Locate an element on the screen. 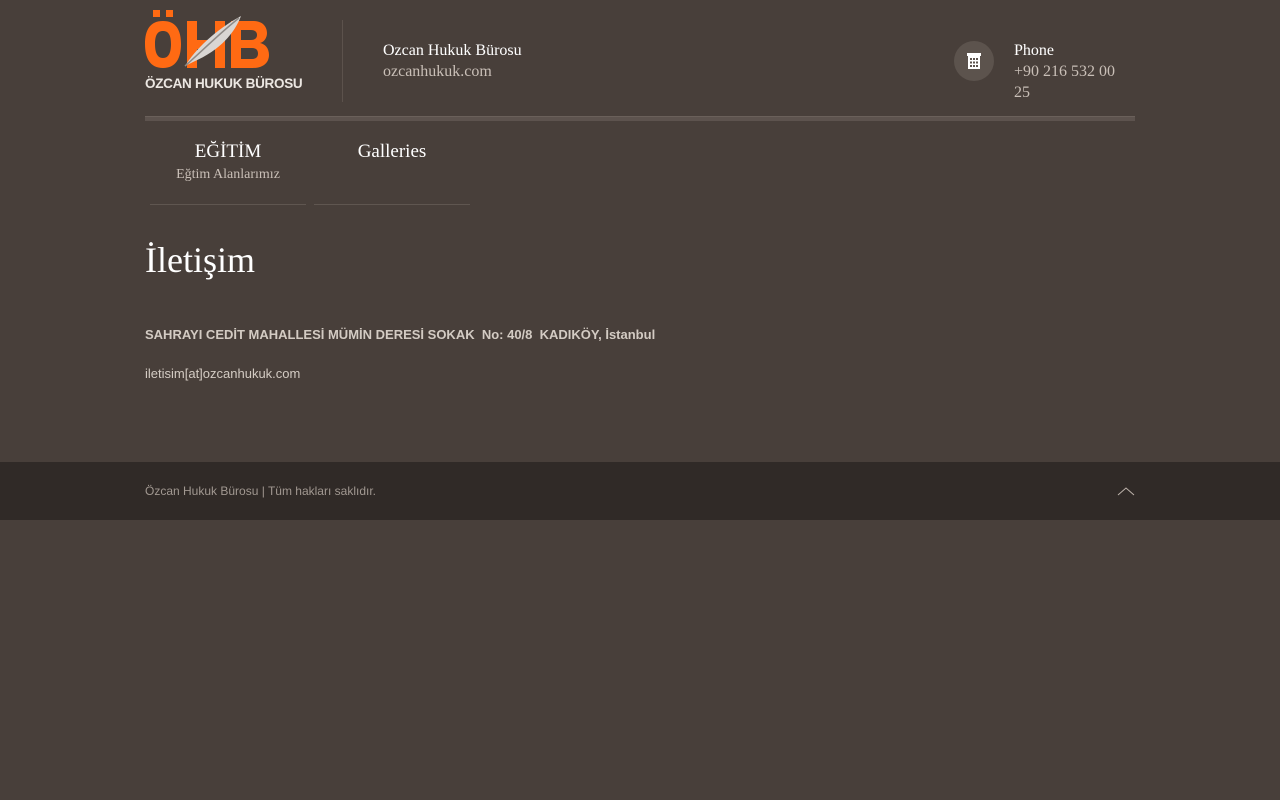 The image size is (1280, 800). phone-icon is located at coordinates (974, 61).